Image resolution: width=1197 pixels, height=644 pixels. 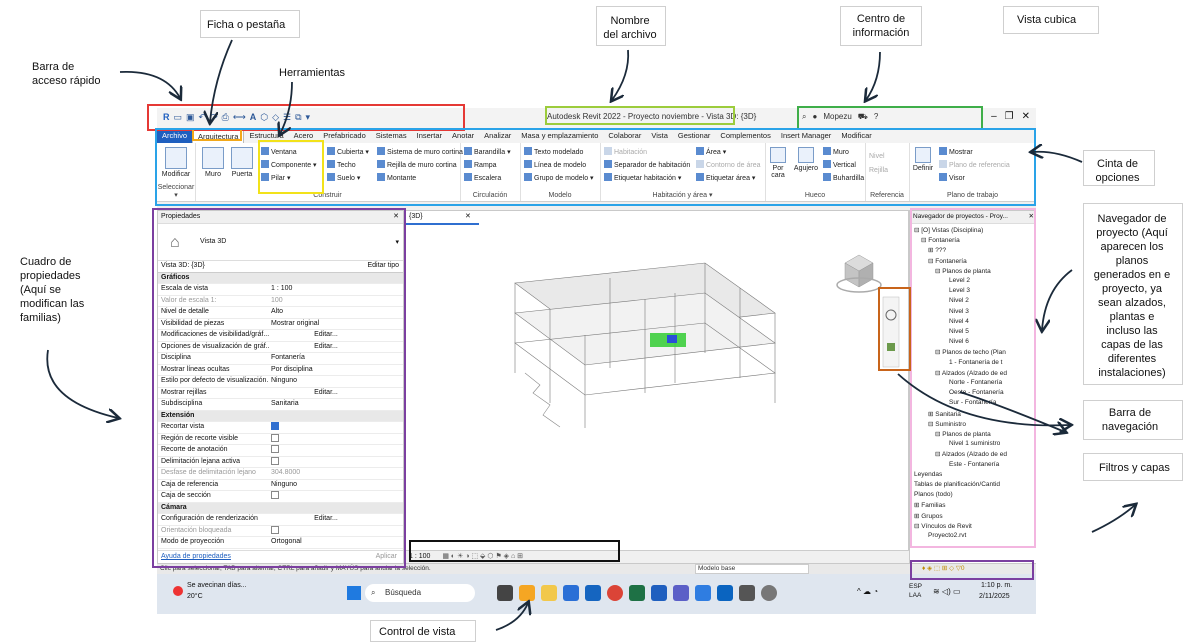 I want to click on taskbar-search-icon: ⌕, so click(x=373, y=592).